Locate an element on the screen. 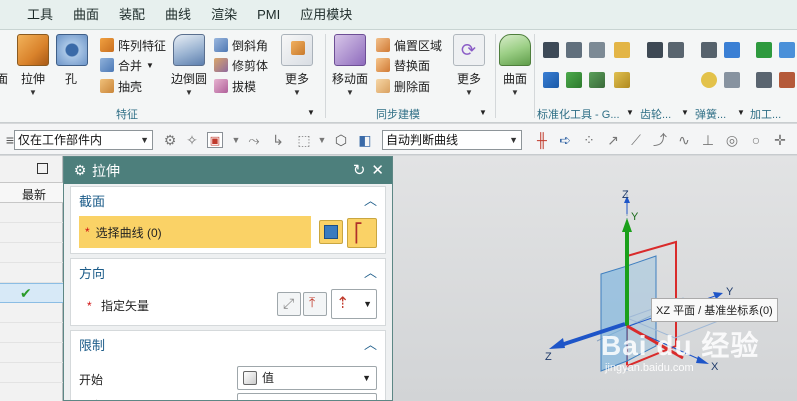  menu-tools: 工具 is located at coordinates (40, 15).